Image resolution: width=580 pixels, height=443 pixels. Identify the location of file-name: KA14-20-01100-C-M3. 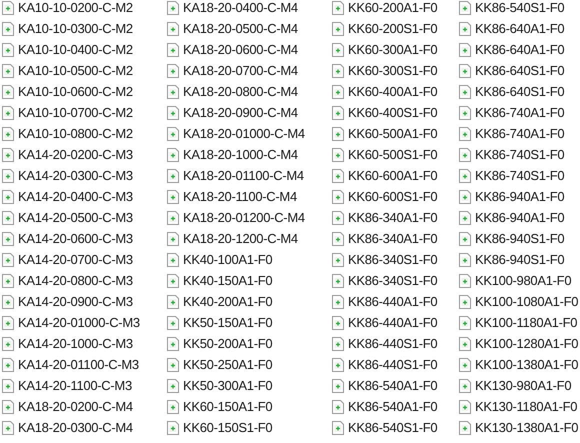
(78, 364).